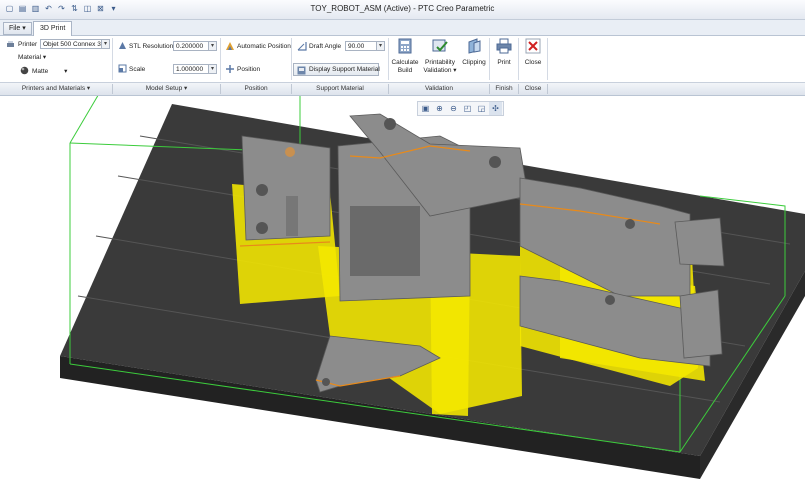  What do you see at coordinates (264, 46) in the screenshot?
I see `automatic-position-button: Automatic Position` at bounding box center [264, 46].